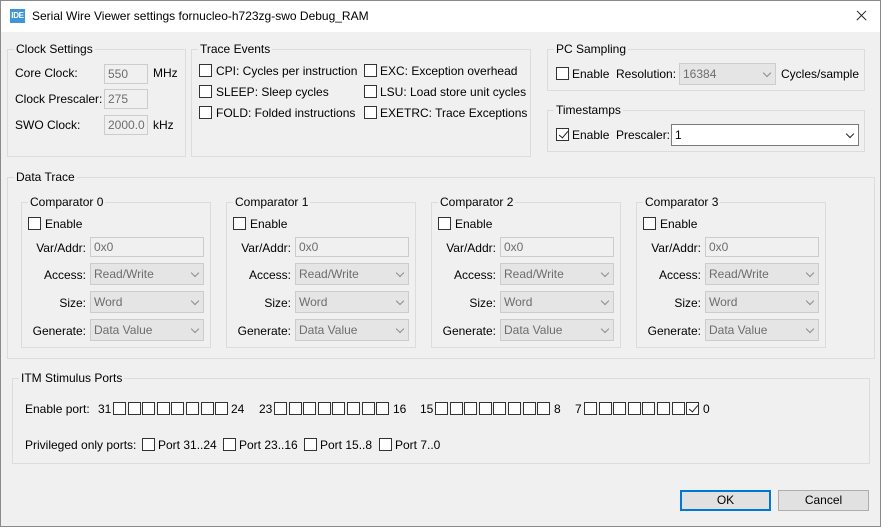 This screenshot has height=527, width=881. What do you see at coordinates (310, 444) in the screenshot?
I see `privileged-port-15-8-checkbox` at bounding box center [310, 444].